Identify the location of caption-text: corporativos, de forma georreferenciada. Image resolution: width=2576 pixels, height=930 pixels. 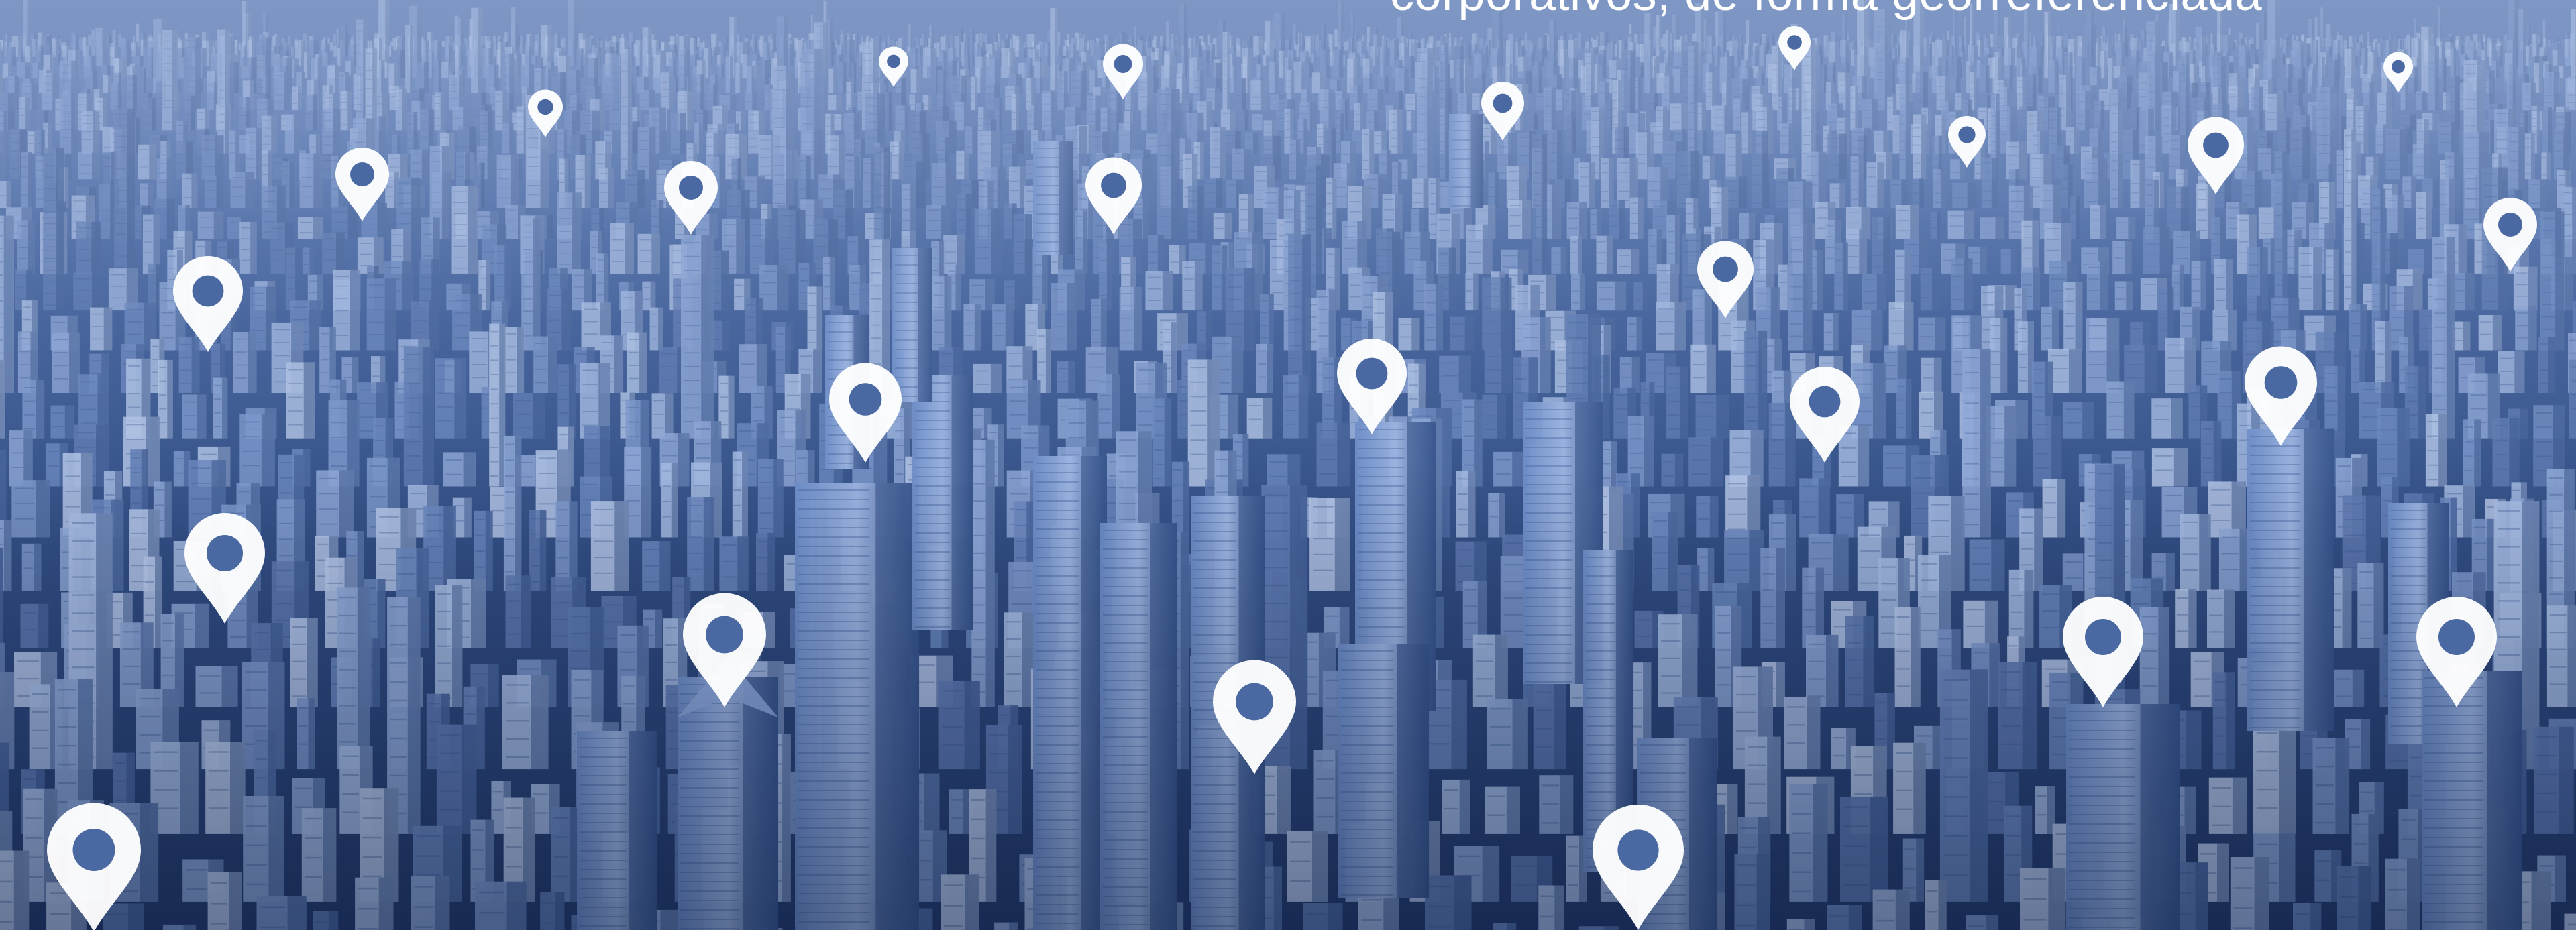
(1826, 11).